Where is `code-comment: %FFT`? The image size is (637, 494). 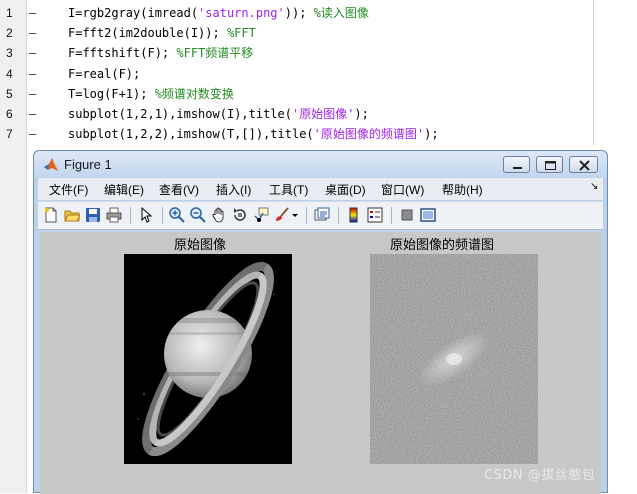
code-comment: %FFT is located at coordinates (241, 33).